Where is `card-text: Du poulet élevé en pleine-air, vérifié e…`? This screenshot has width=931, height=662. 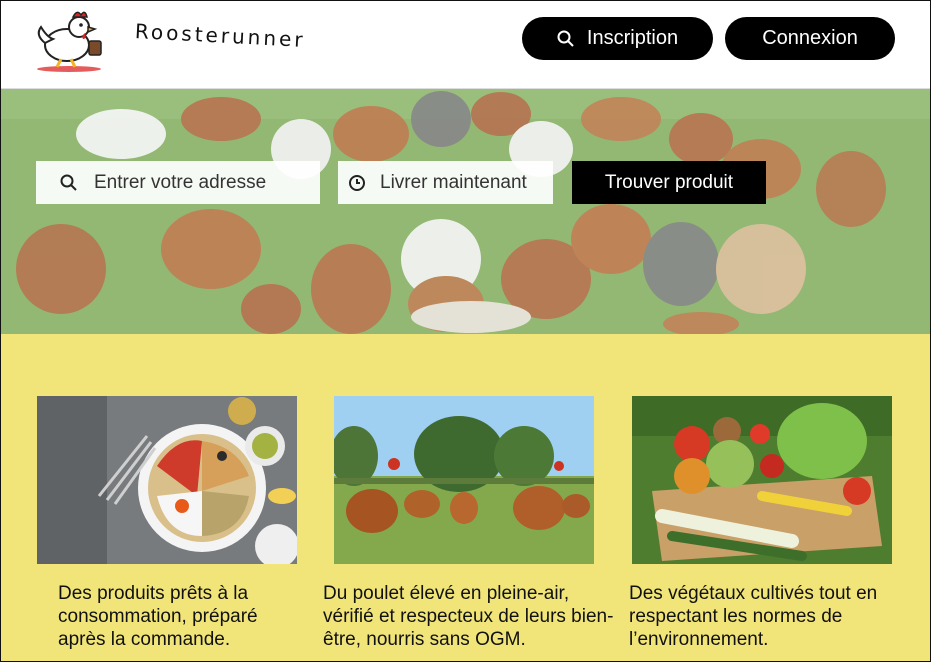
card-text: Du poulet élevé en pleine-air, vérifié e… is located at coordinates (468, 616).